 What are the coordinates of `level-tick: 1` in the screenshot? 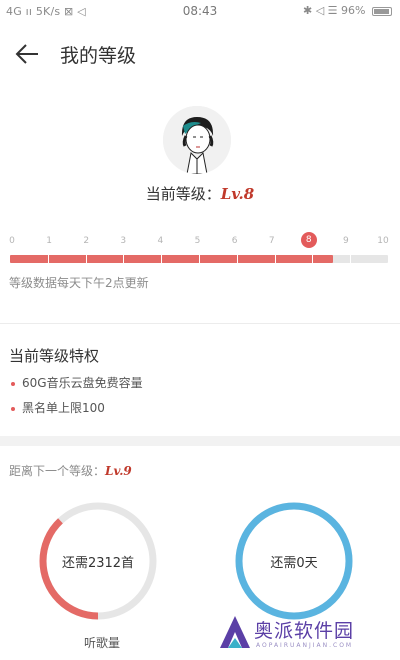 It's located at (49, 241).